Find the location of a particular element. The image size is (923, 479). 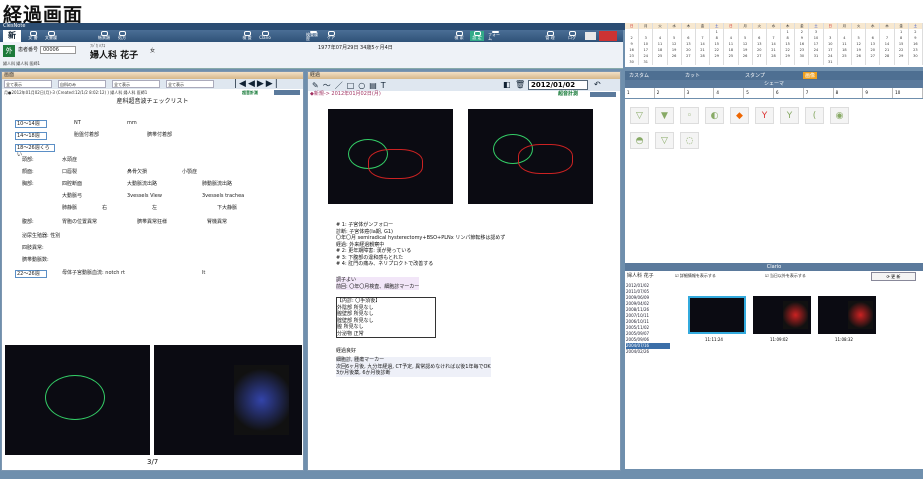

close-button is located at coordinates (608, 36).